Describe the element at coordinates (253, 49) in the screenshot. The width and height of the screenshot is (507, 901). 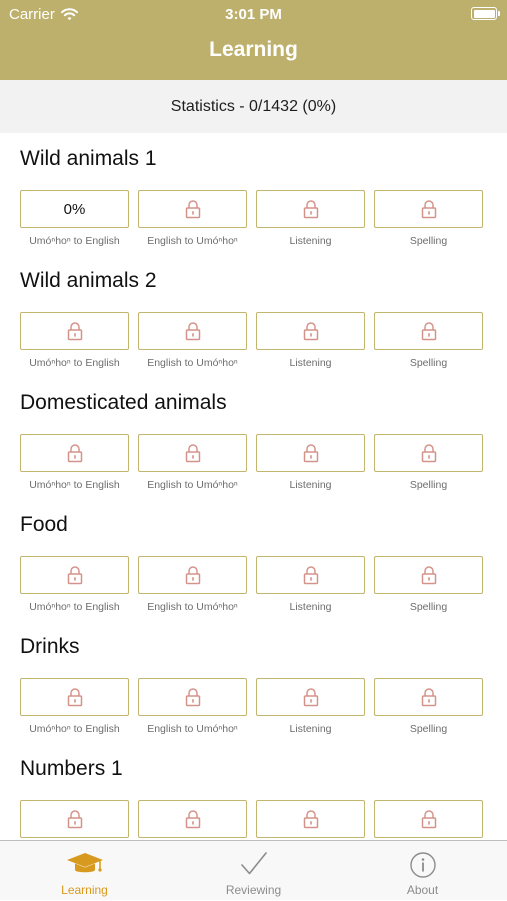
I see `page-title: Learning` at that location.